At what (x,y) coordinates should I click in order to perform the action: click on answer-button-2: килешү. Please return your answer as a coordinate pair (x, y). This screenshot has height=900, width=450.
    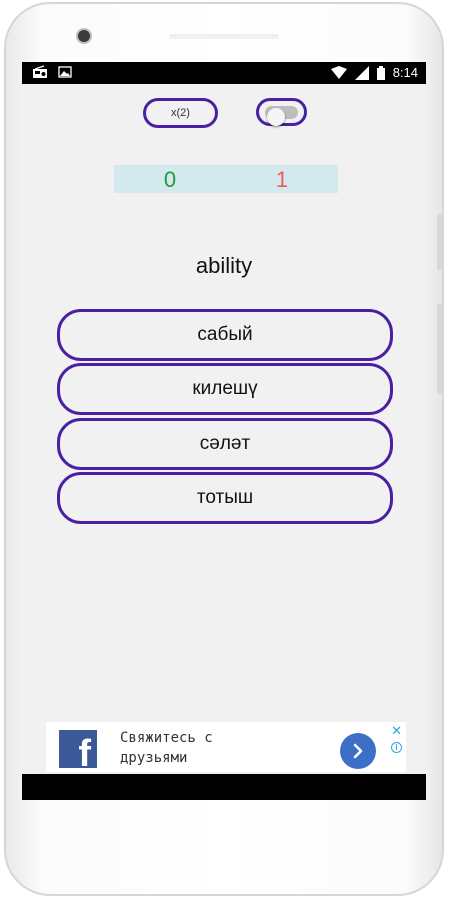
    Looking at the image, I should click on (225, 389).